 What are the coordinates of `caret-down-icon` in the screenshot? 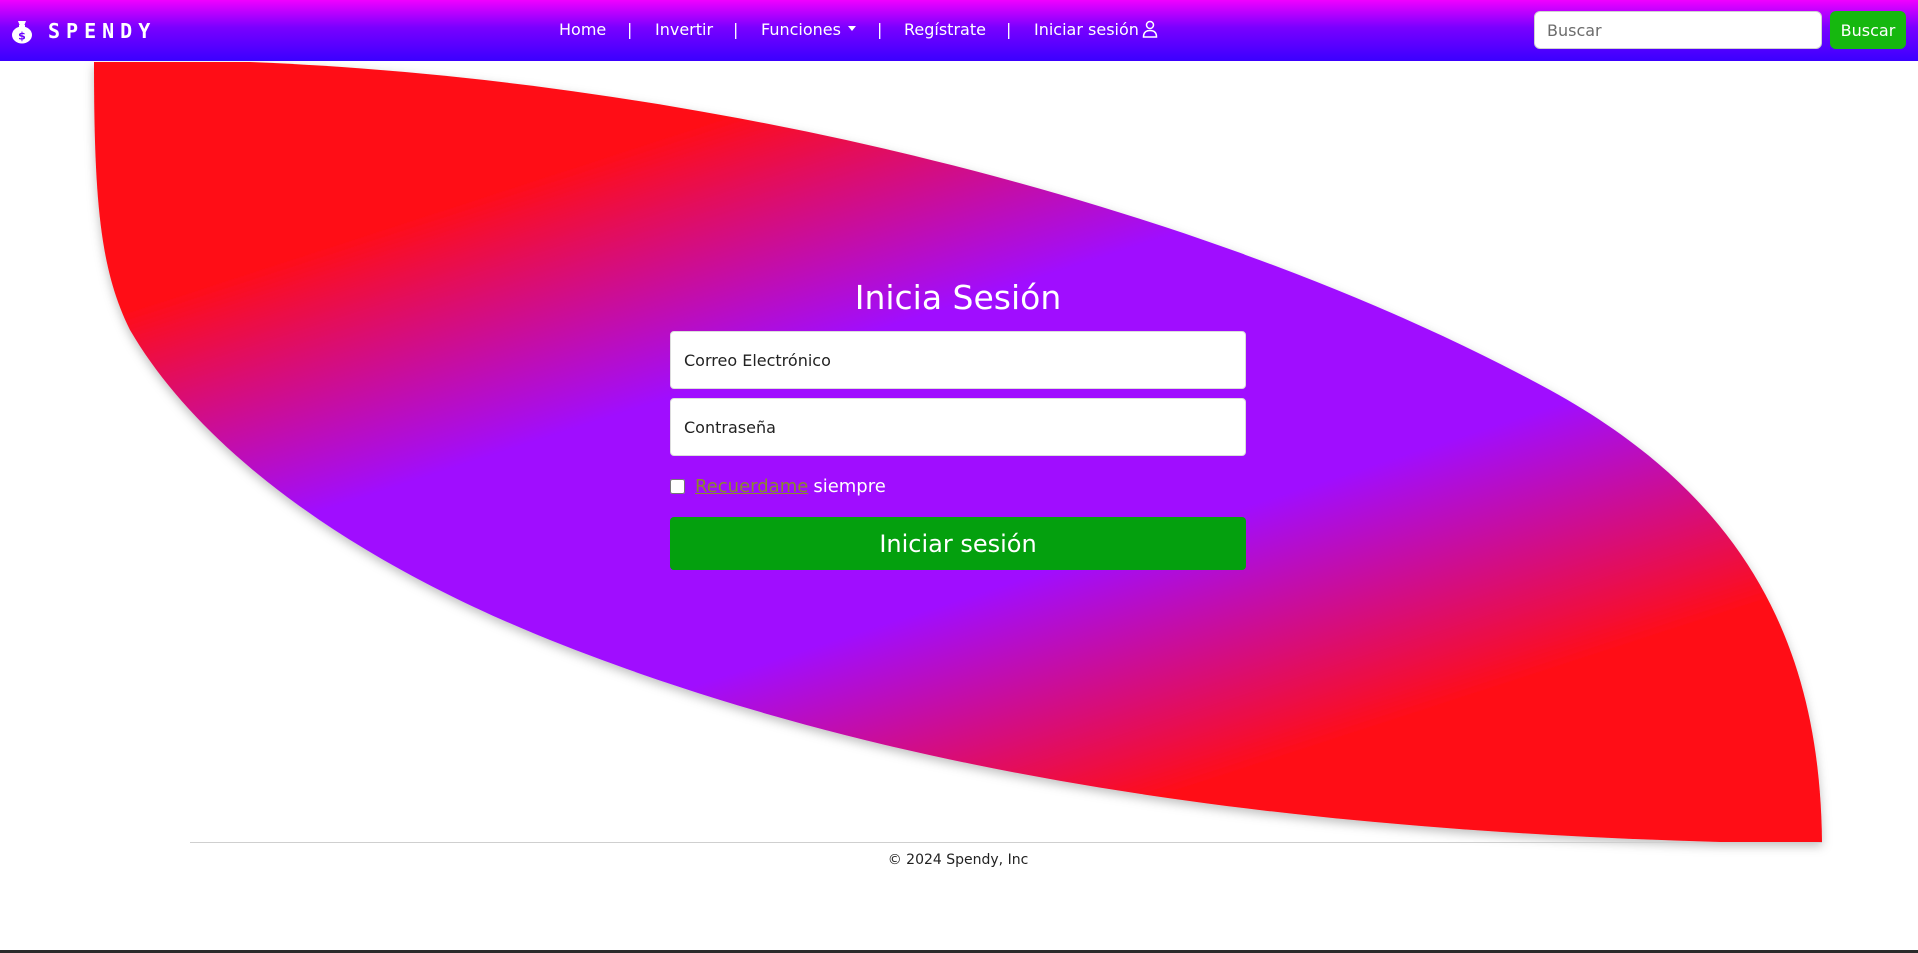 It's located at (851, 28).